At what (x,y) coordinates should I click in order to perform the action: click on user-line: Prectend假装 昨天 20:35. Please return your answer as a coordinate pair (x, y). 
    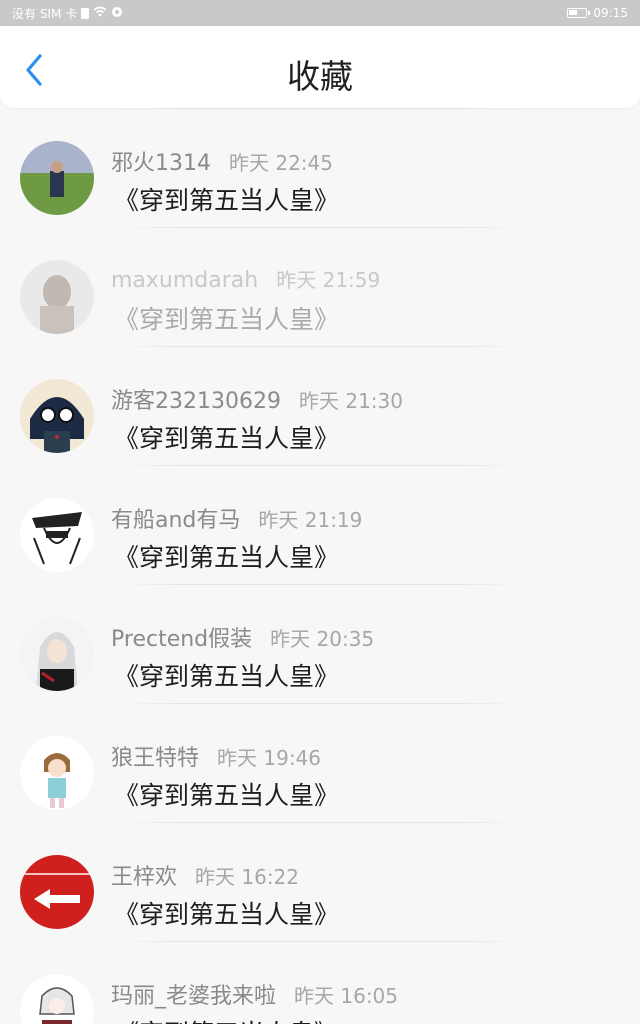
    Looking at the image, I should click on (242, 637).